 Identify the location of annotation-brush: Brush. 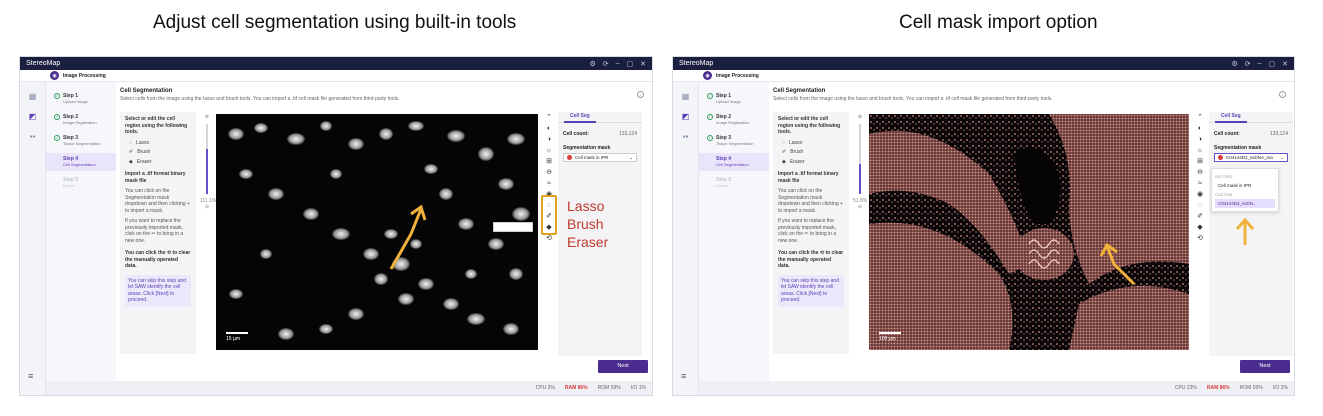
(585, 224).